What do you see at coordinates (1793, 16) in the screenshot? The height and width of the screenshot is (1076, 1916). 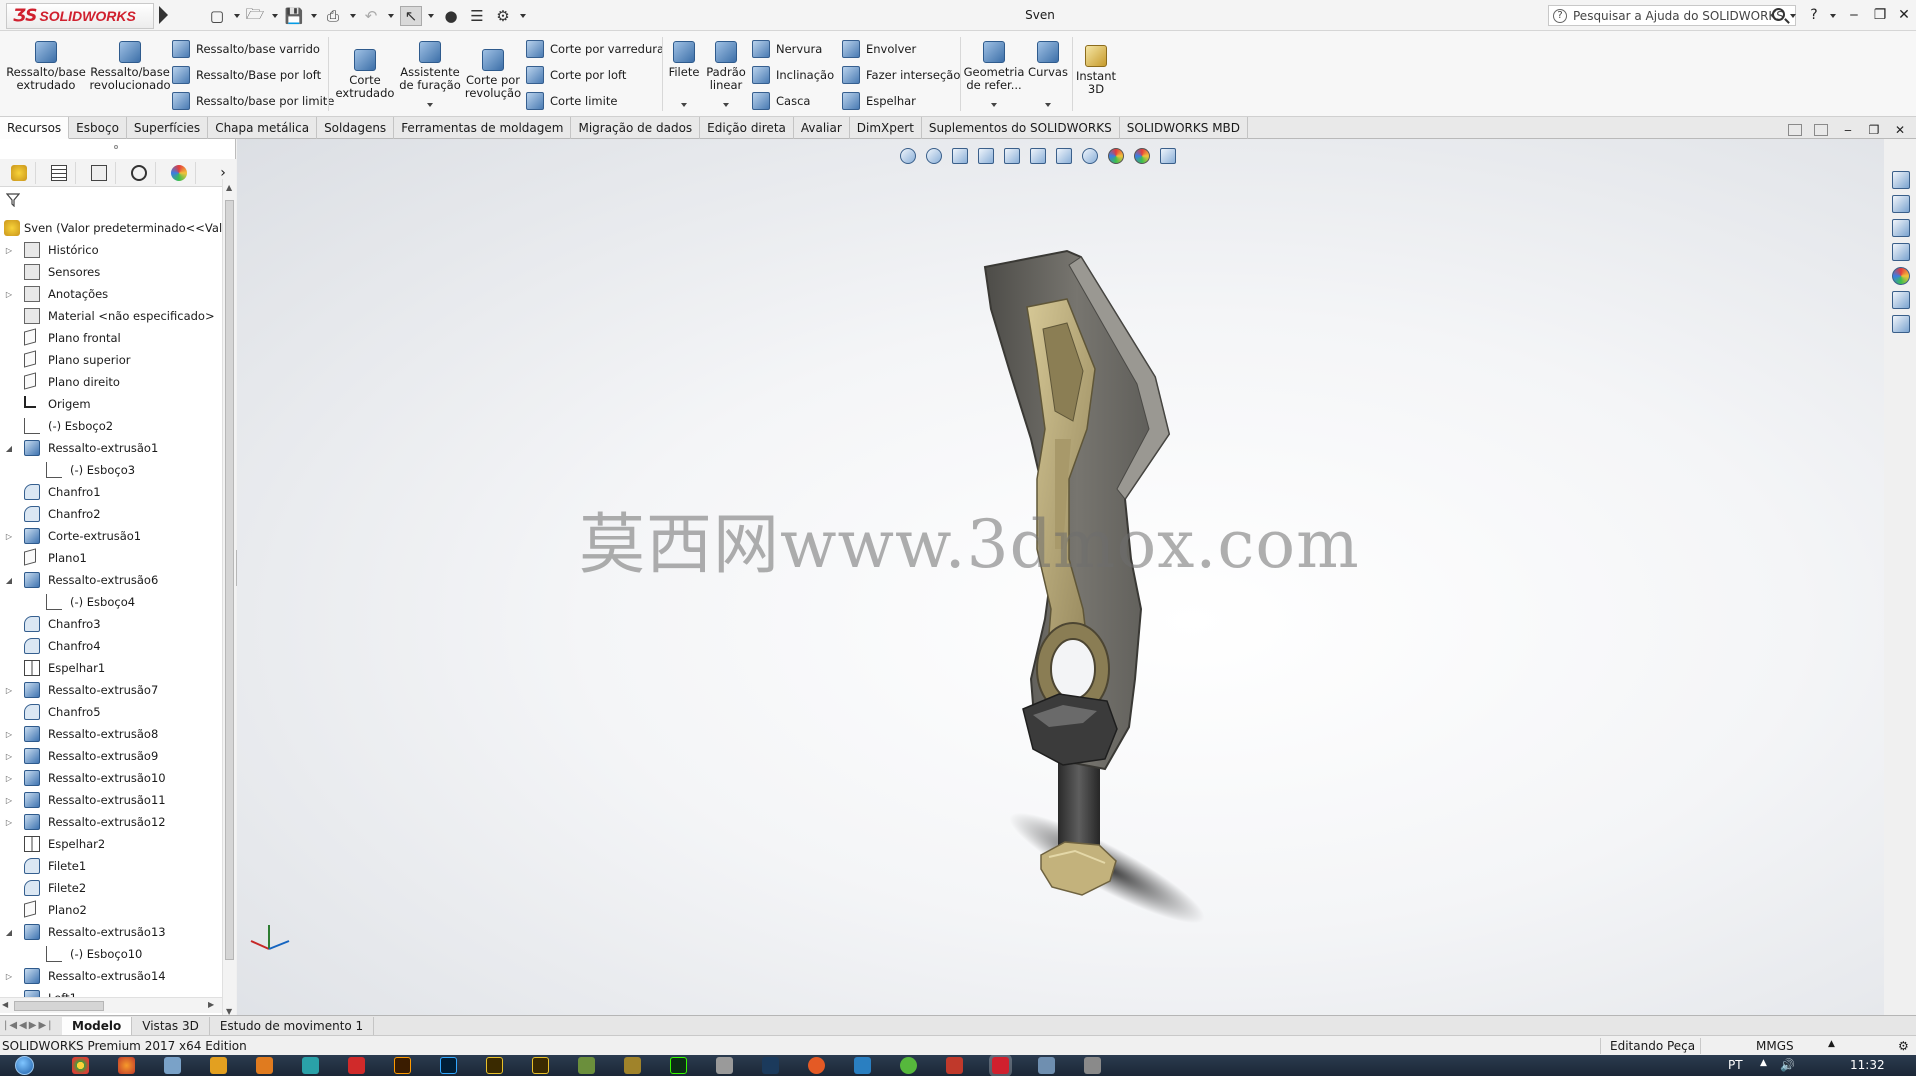 I see `search-dropdown-icon` at bounding box center [1793, 16].